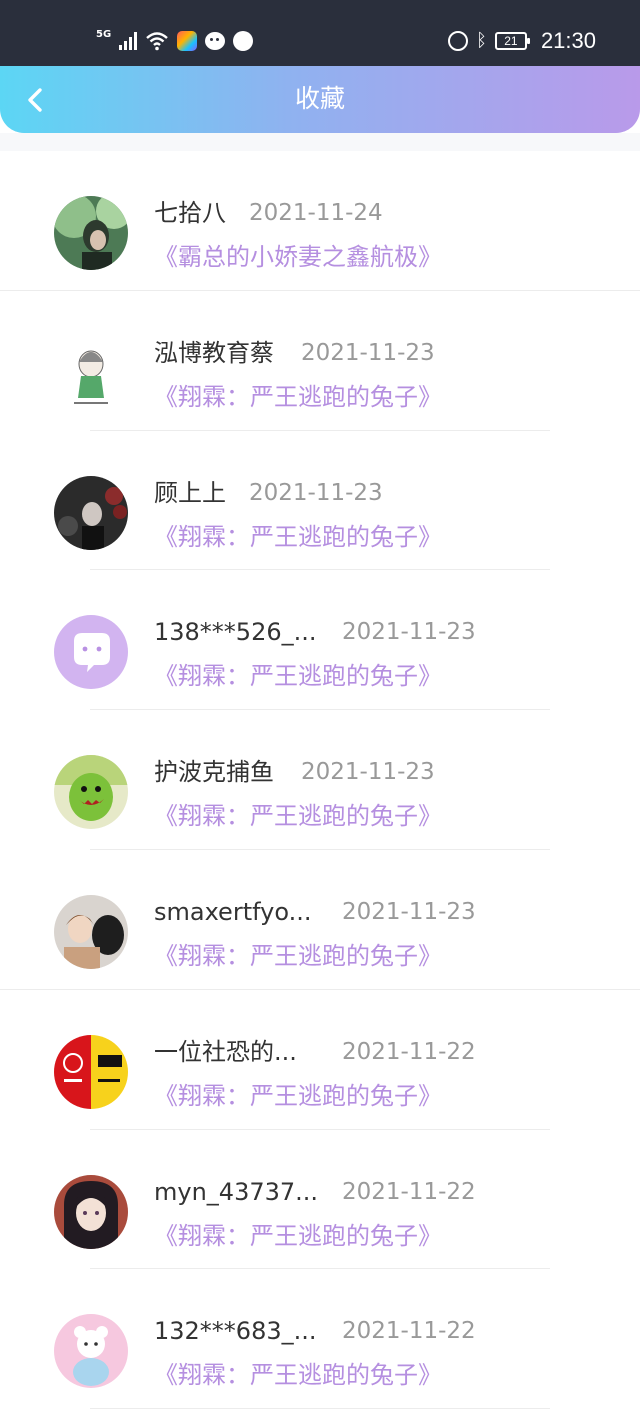 Image resolution: width=640 pixels, height=1422 pixels. I want to click on app-header: 收藏, so click(320, 99).